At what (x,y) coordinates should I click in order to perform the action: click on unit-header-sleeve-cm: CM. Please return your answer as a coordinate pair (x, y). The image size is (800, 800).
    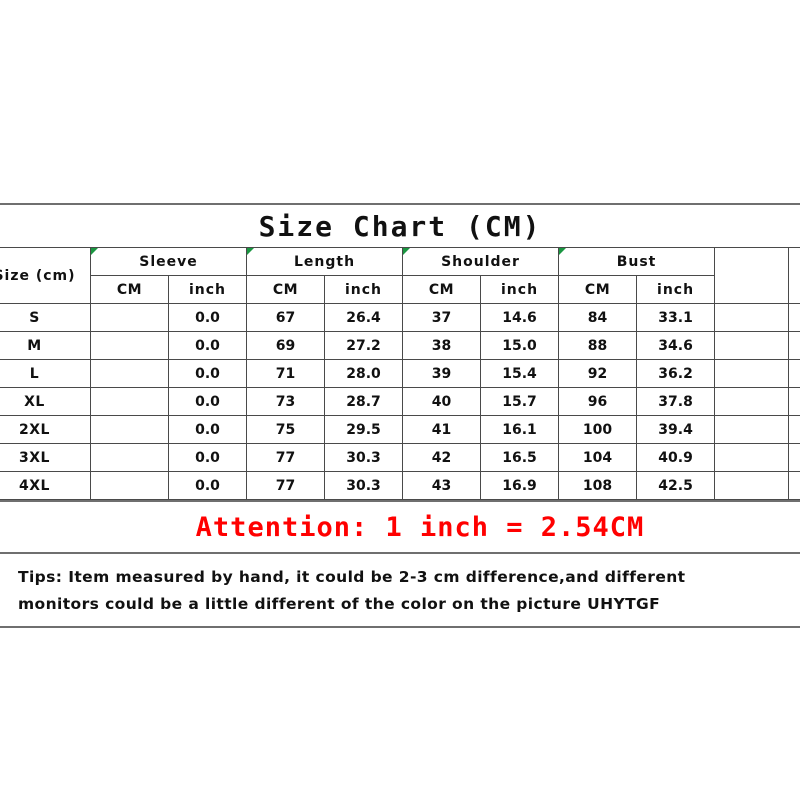
    Looking at the image, I should click on (129, 289).